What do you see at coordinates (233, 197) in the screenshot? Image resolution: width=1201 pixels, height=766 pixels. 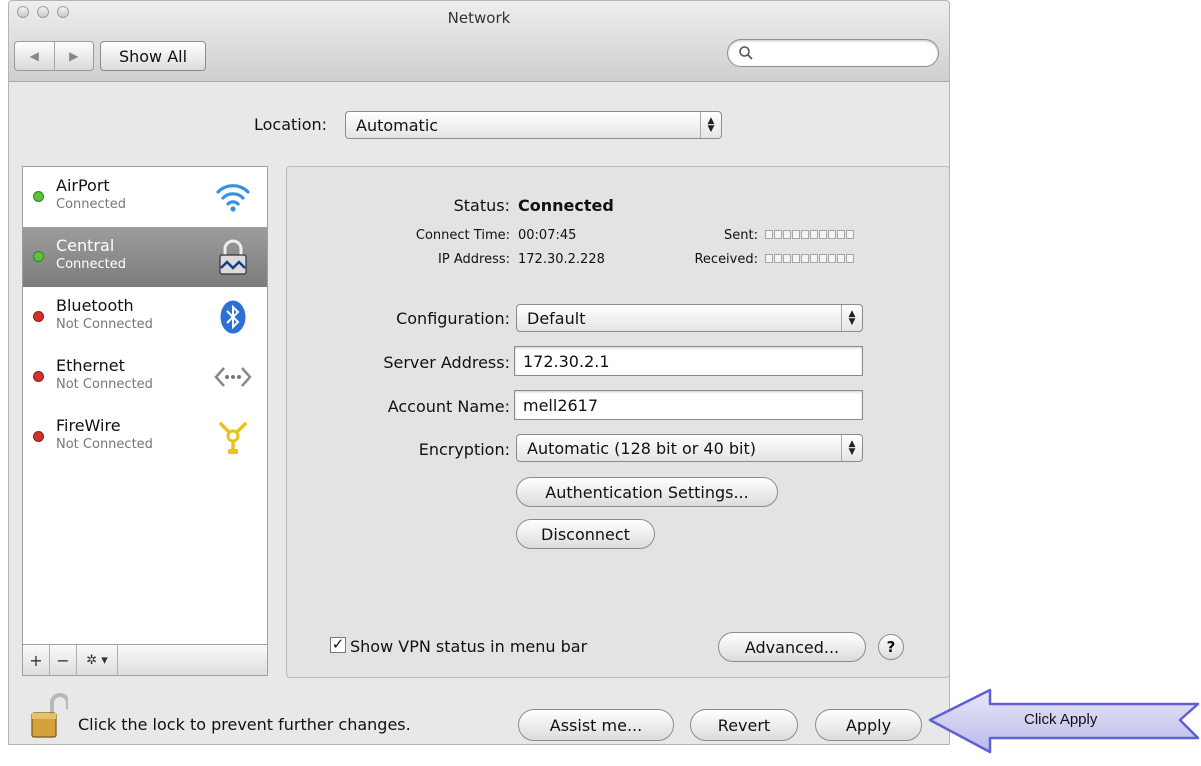 I see `wifi-icon` at bounding box center [233, 197].